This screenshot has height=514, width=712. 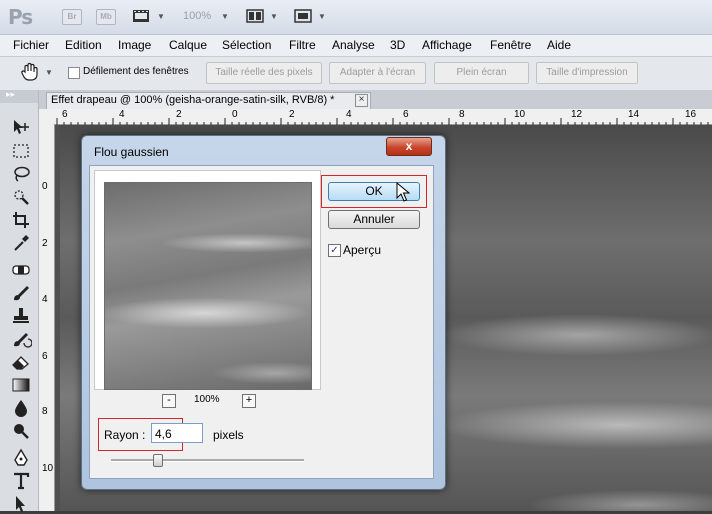 I want to click on dodge-tool-icon, so click(x=21, y=431).